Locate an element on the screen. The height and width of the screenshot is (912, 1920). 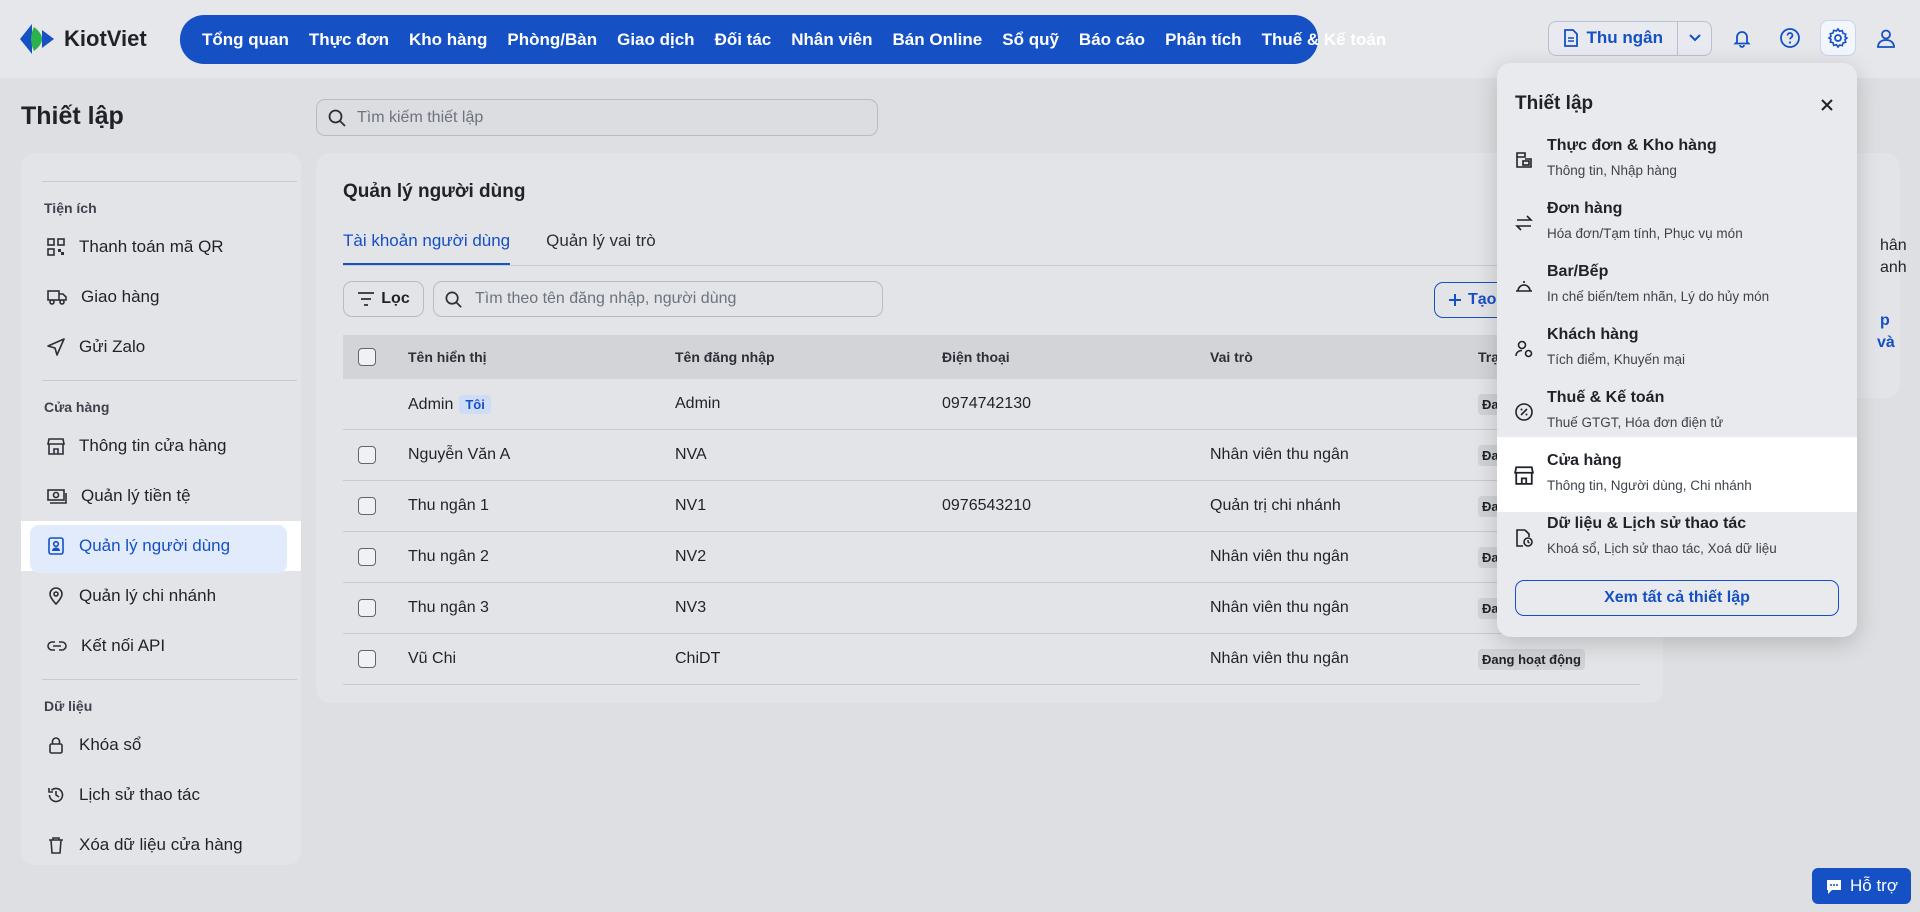
nav-item-staff: Nhân viên is located at coordinates (831, 40).